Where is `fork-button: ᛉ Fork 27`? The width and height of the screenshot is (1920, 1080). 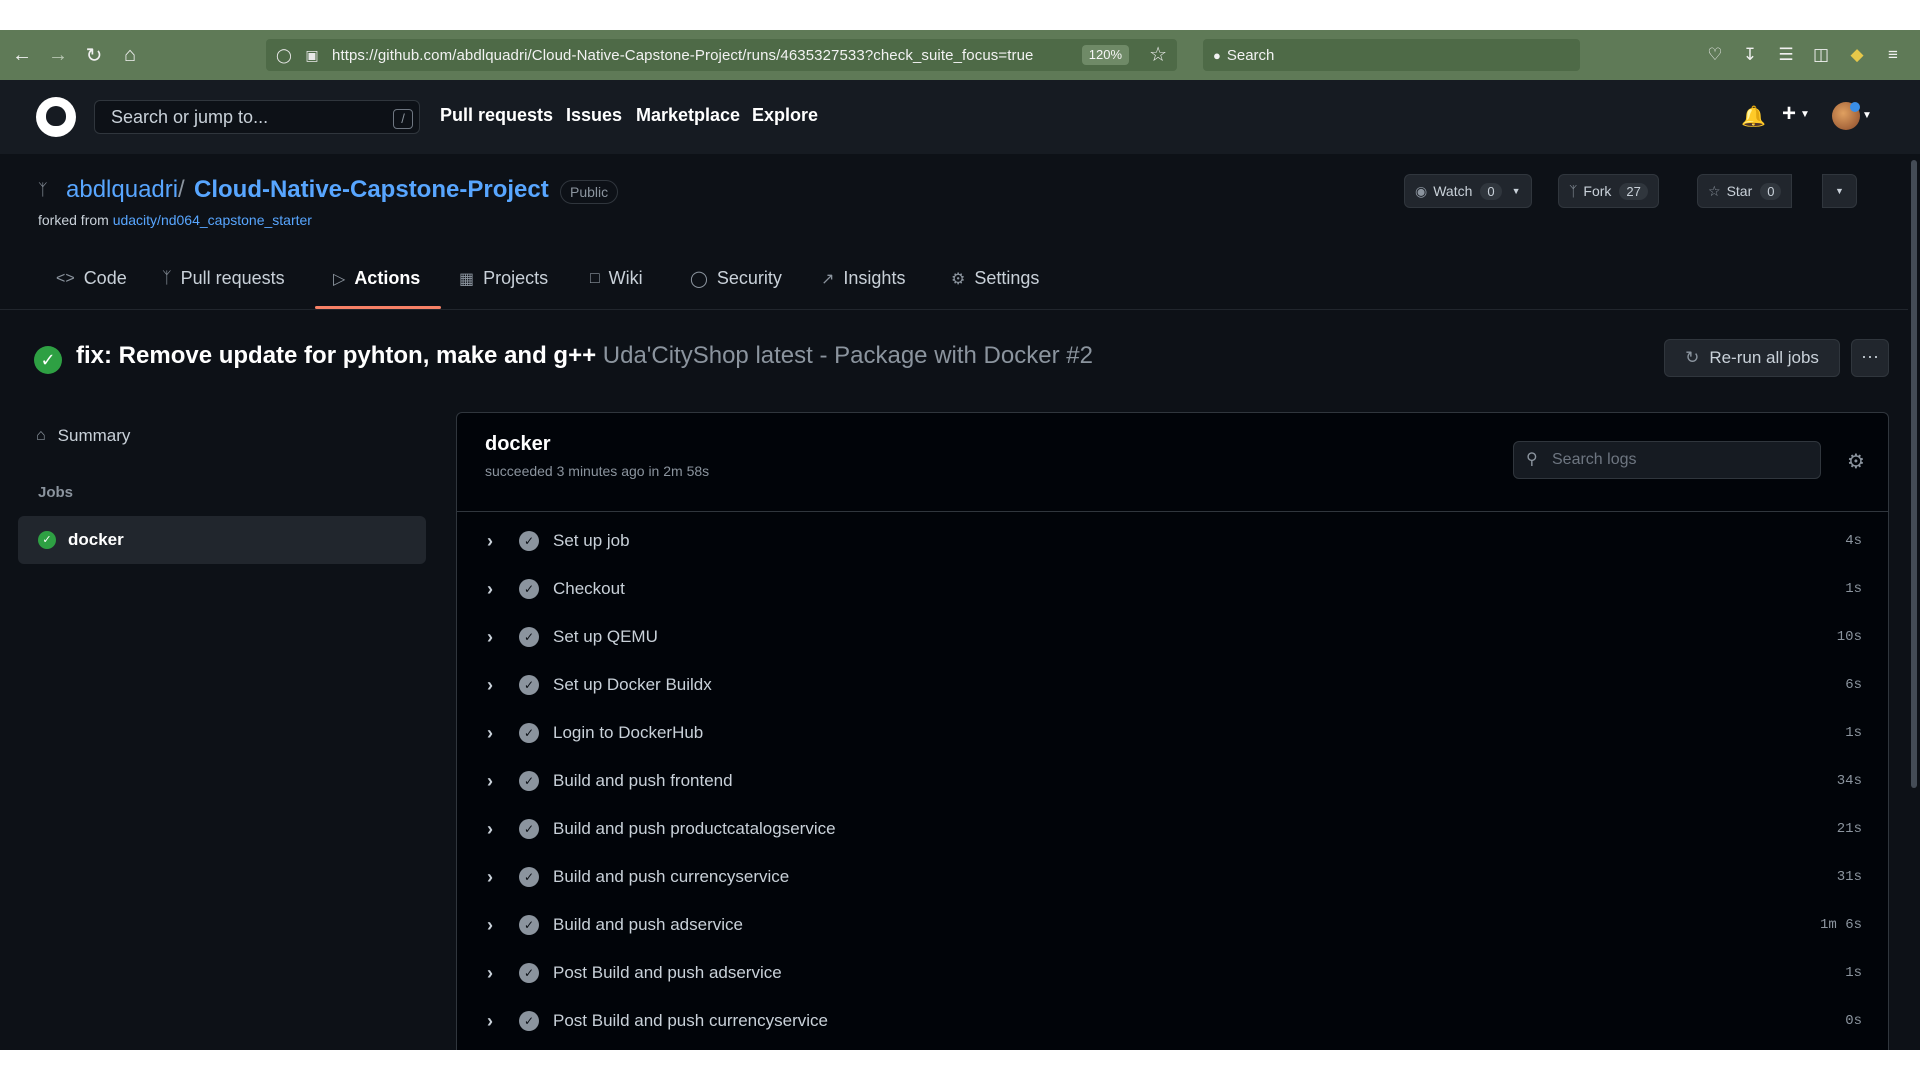
fork-button: ᛉ Fork 27 is located at coordinates (1608, 191).